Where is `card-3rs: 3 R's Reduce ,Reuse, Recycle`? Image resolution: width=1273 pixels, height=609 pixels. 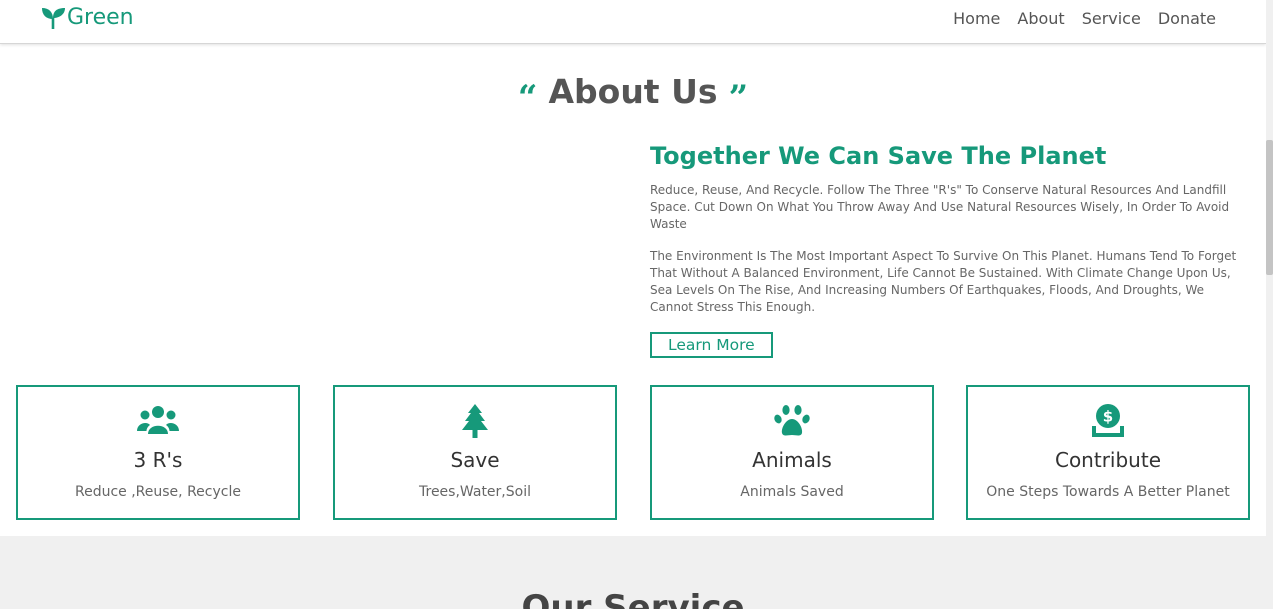
card-3rs: 3 R's Reduce ,Reuse, Recycle is located at coordinates (158, 452).